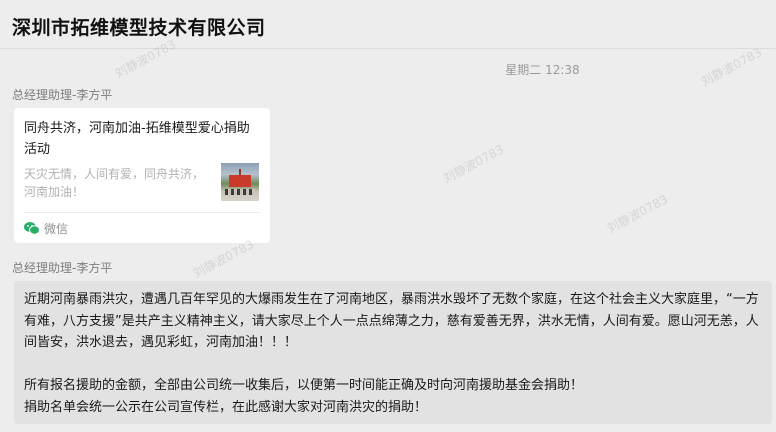 The height and width of the screenshot is (432, 776). What do you see at coordinates (226, 407) in the screenshot?
I see `message-paragraph: 捐助名单会统一公示在公司宣传栏，在此感谢大家对河南洪灾的捐助！` at bounding box center [226, 407].